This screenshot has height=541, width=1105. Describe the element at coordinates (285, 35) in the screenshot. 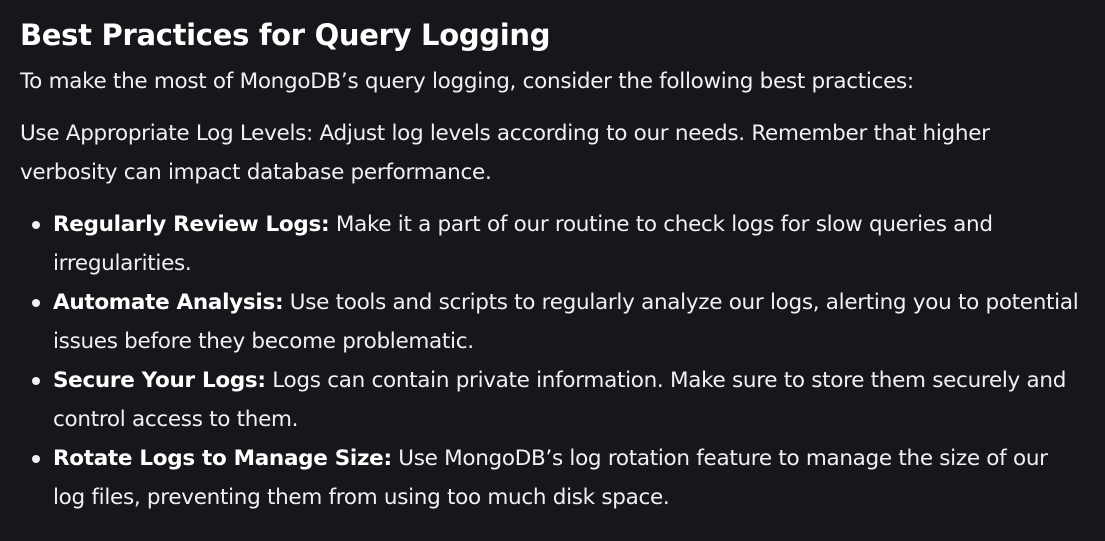

I see `section-heading: Best Practices for Query Logging` at that location.